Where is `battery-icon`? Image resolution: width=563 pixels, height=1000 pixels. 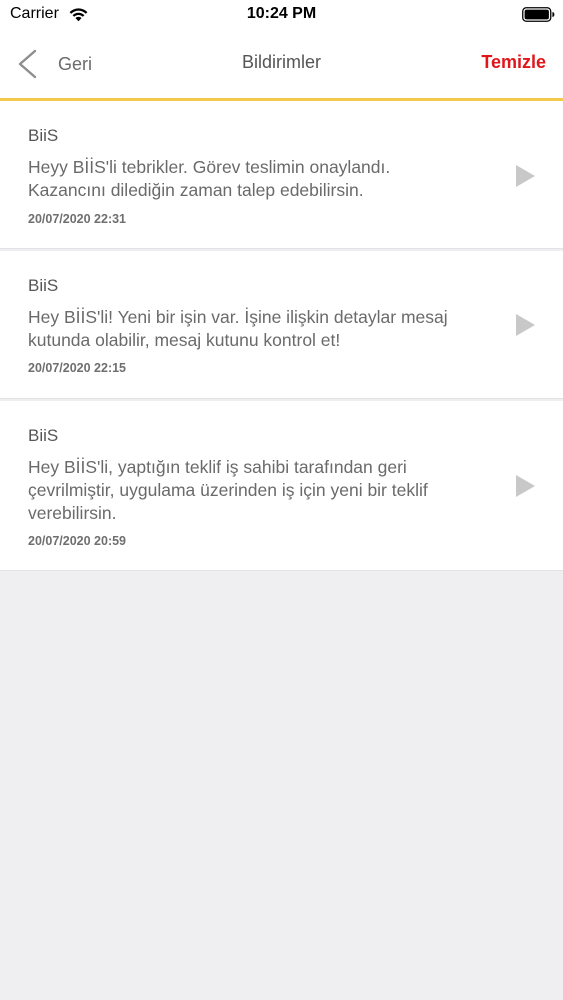 battery-icon is located at coordinates (538, 14).